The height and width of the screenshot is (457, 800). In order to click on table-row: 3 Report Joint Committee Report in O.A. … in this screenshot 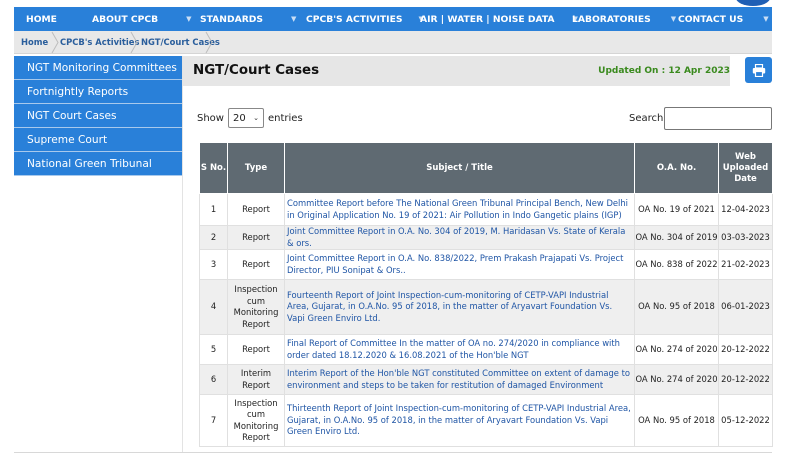, I will do `click(486, 264)`.